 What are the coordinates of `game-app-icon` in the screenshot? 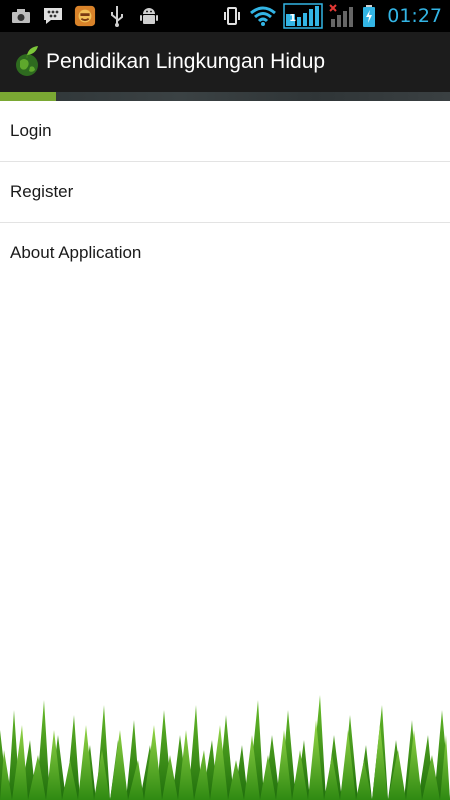 It's located at (85, 16).